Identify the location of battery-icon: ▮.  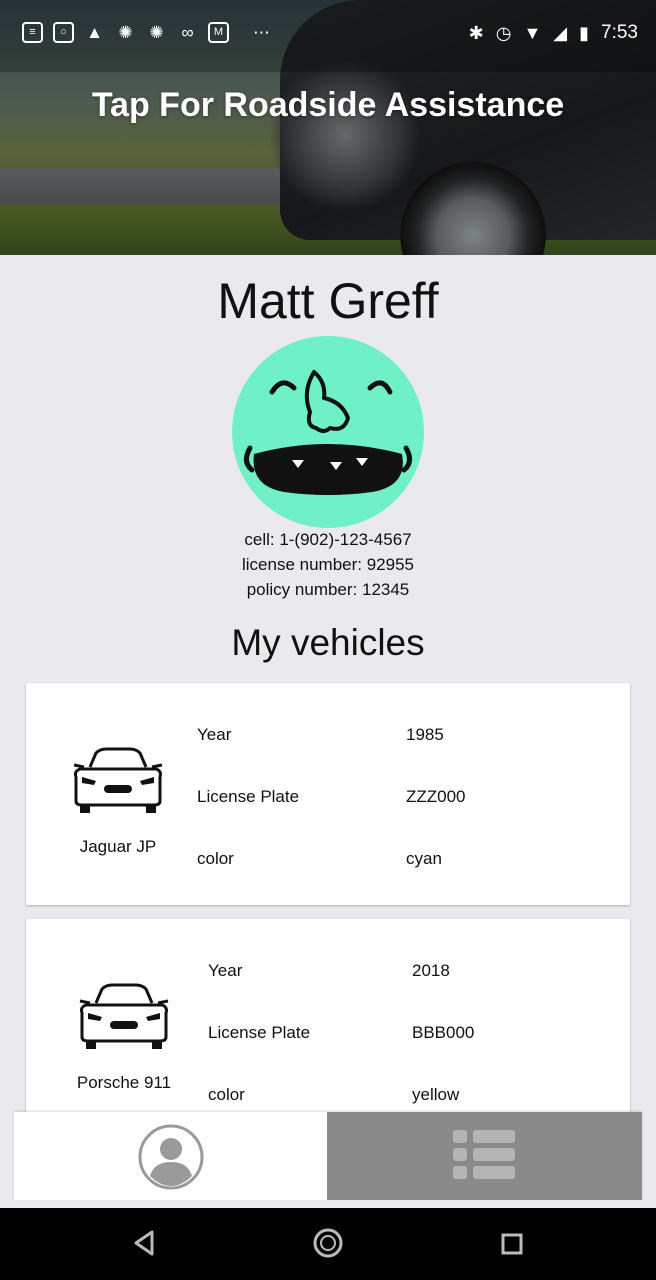
(584, 32).